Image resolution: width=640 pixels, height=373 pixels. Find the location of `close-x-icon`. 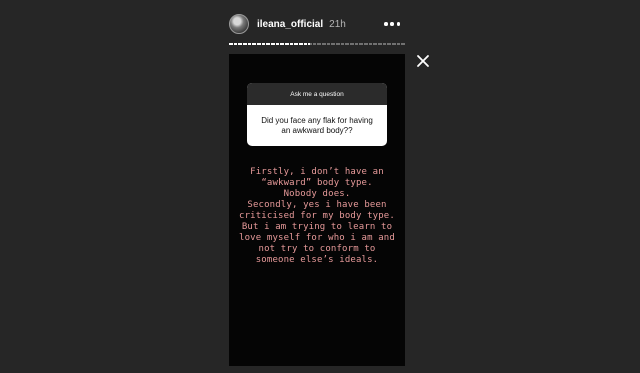

close-x-icon is located at coordinates (423, 61).